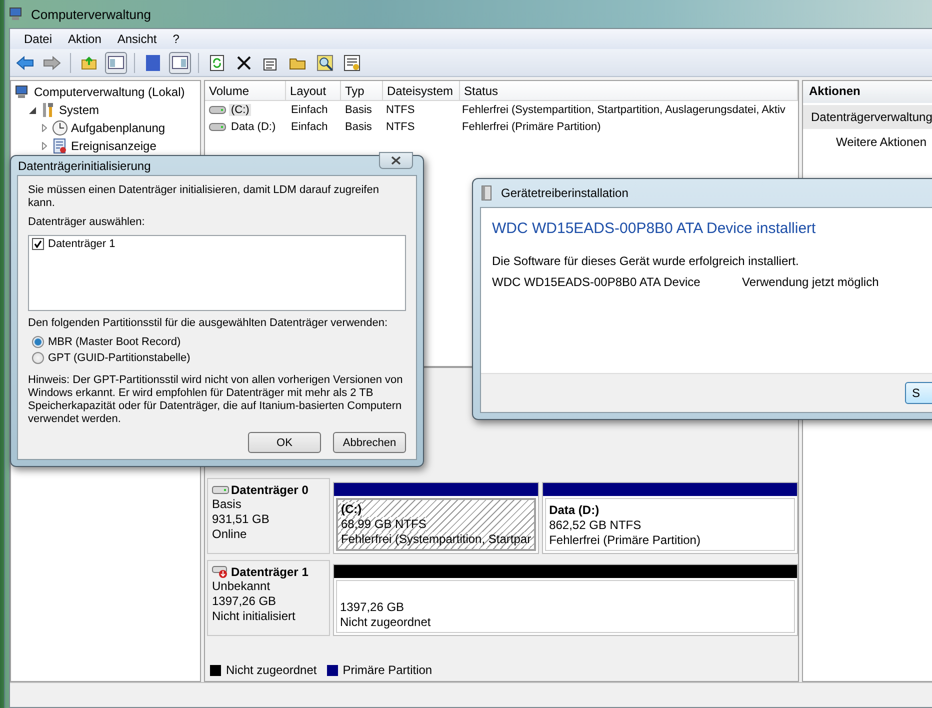  I want to click on tree-item: Aufgabenplanung, so click(118, 128).